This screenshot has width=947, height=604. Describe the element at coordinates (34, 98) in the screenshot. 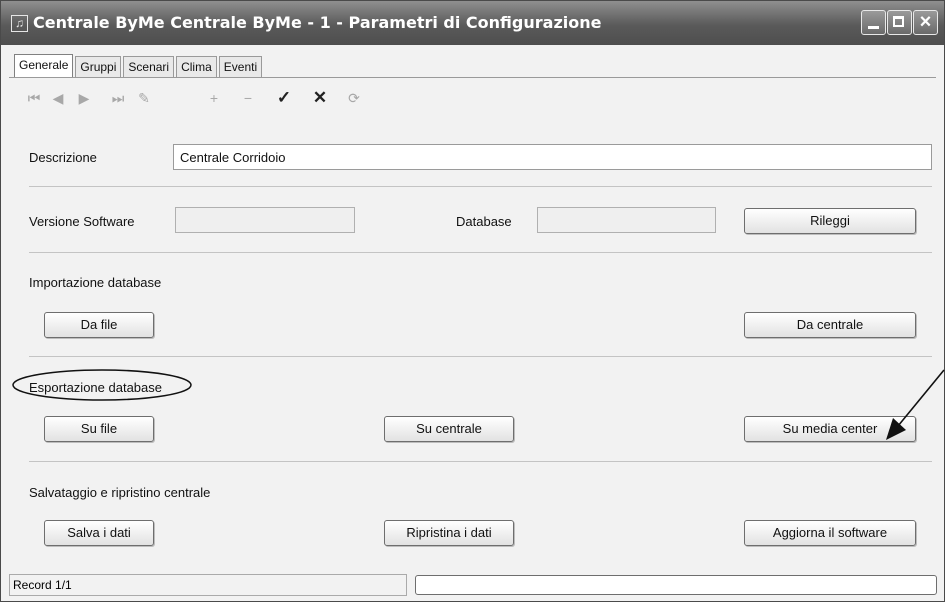

I see `first-record-icon: ⏮` at that location.